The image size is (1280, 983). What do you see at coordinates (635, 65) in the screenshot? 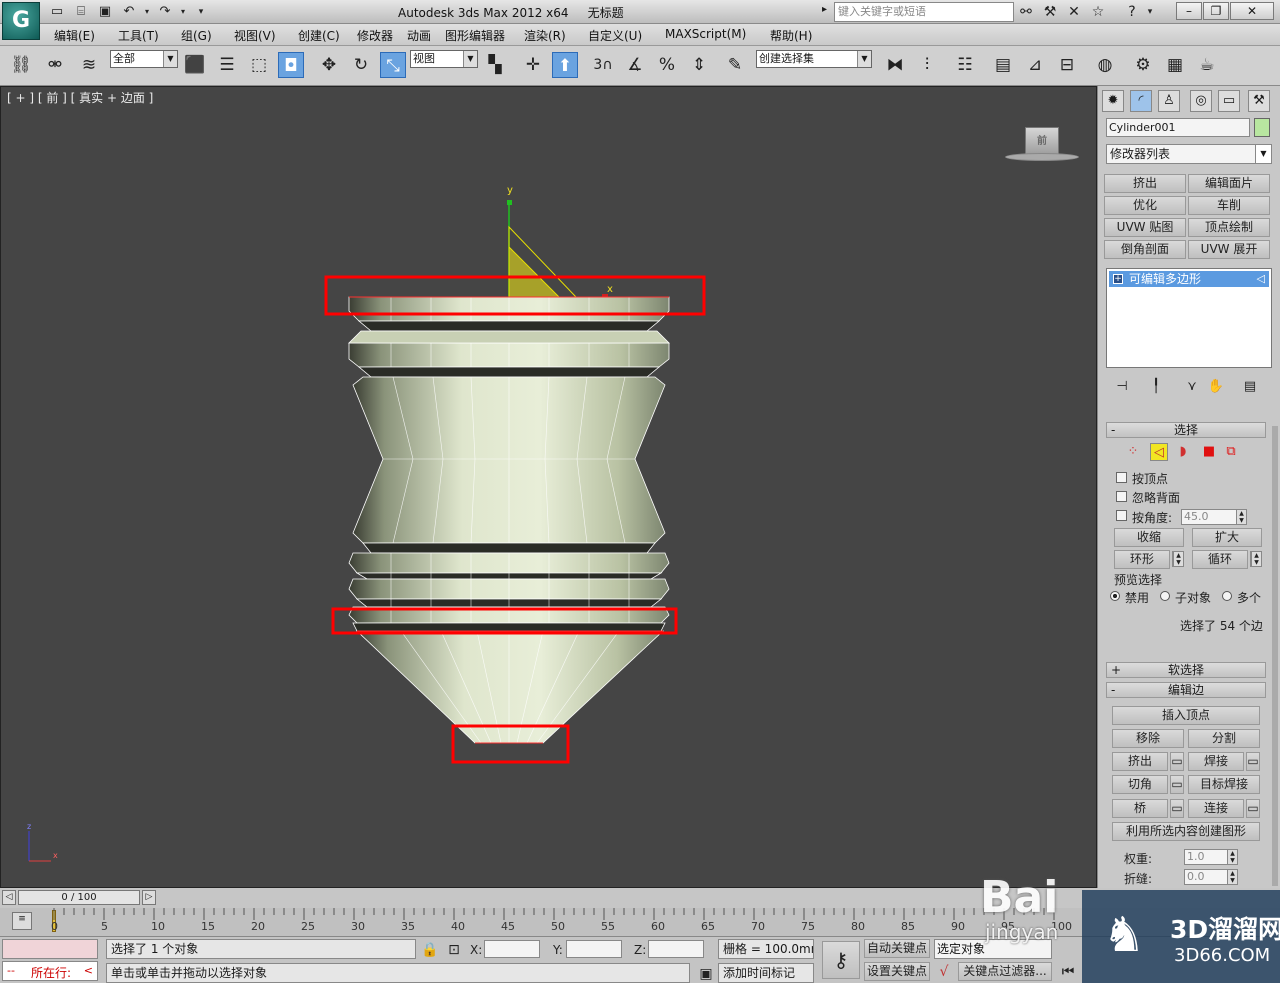
I see `angle-snap-icon: ∡` at bounding box center [635, 65].